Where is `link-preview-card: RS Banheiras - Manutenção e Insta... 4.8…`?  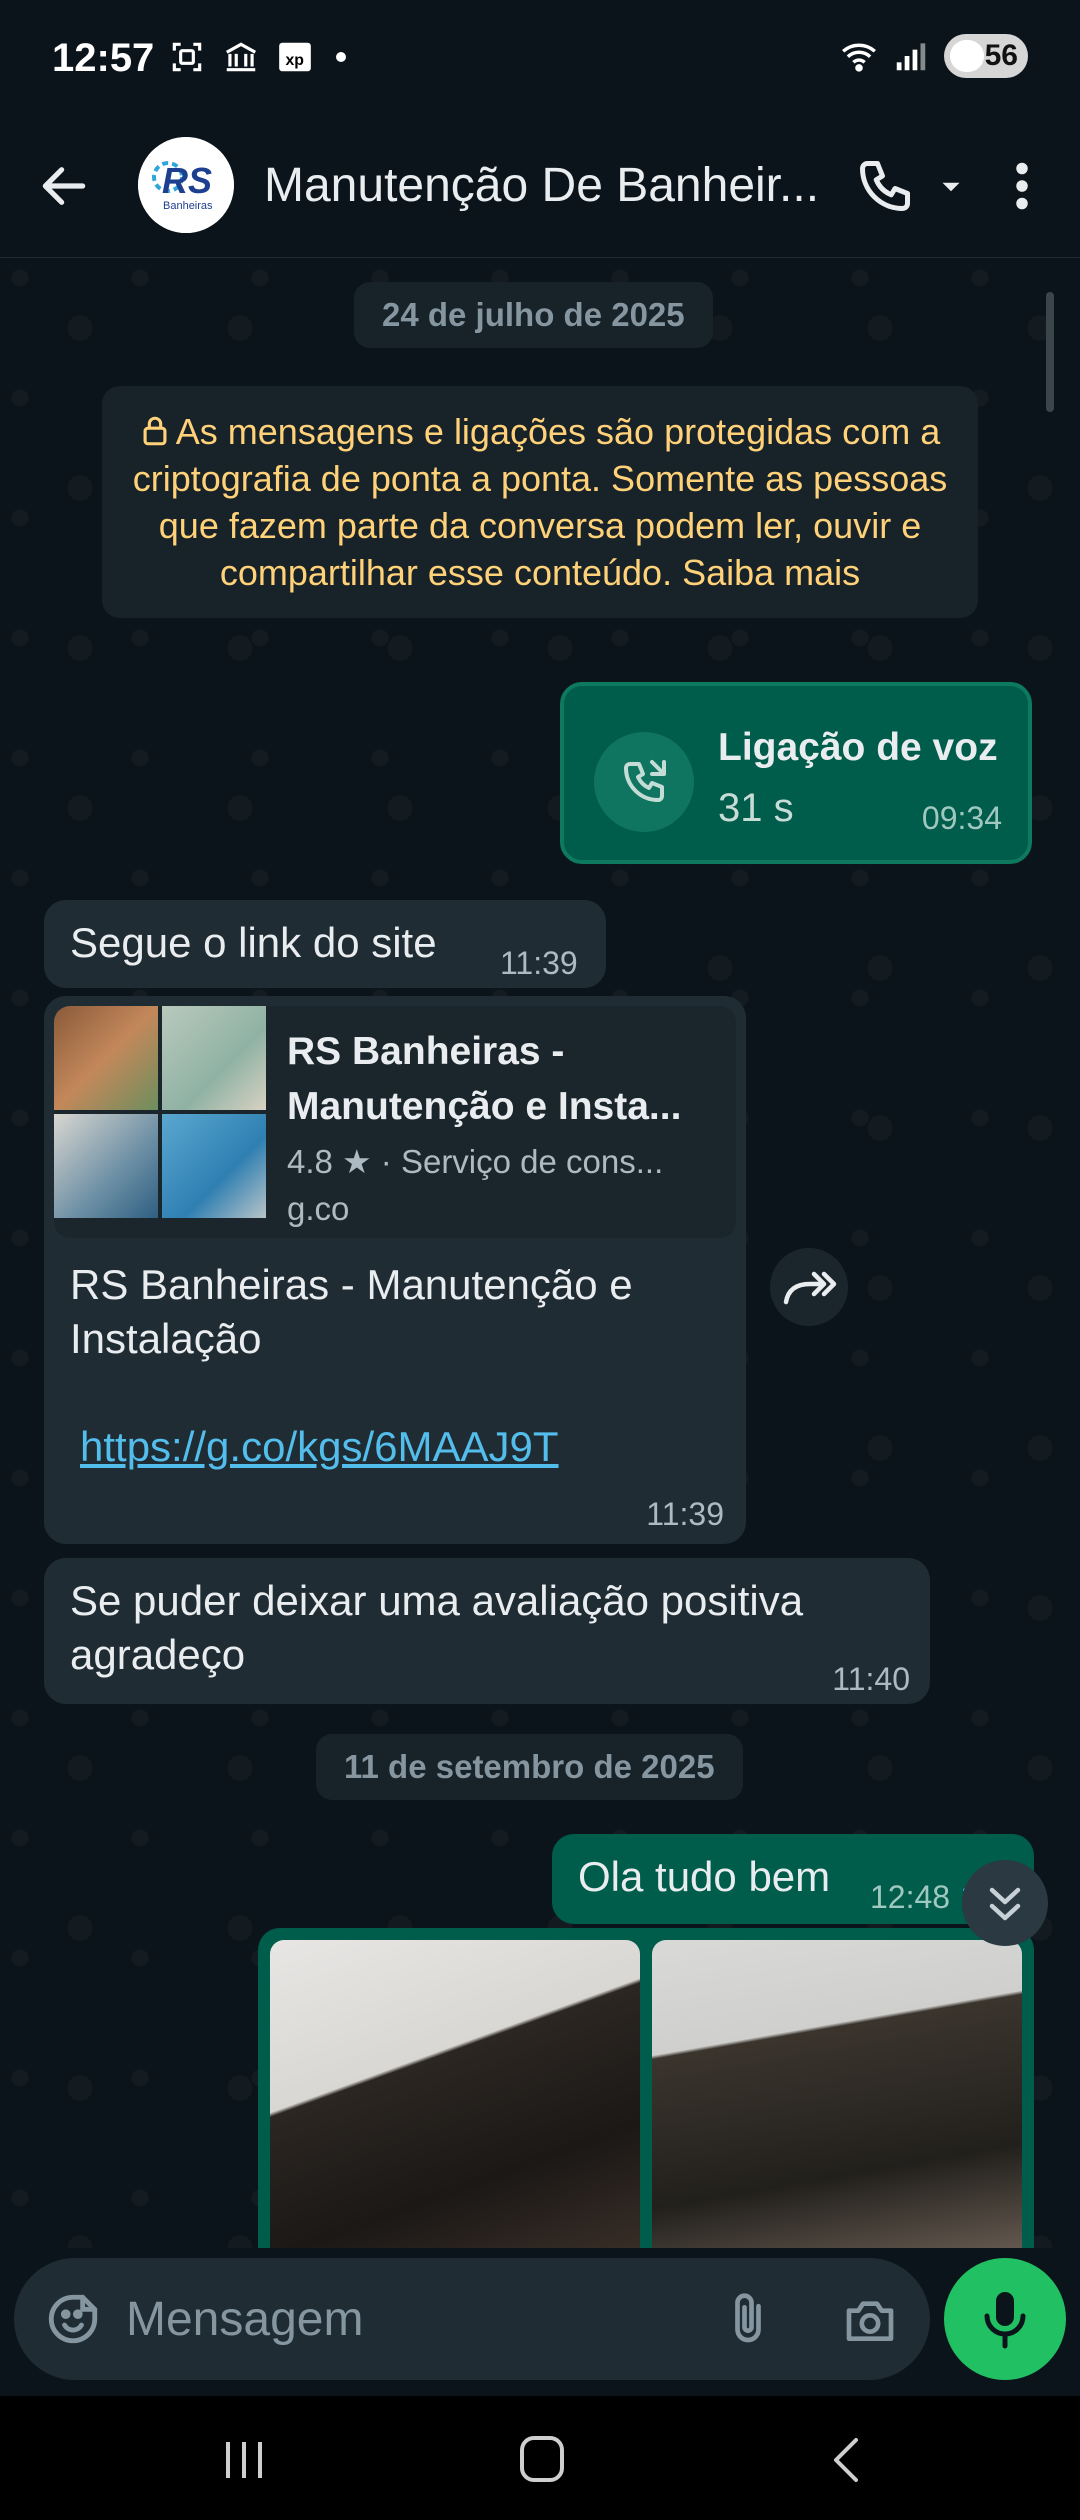 link-preview-card: RS Banheiras - Manutenção e Insta... 4.8… is located at coordinates (395, 1122).